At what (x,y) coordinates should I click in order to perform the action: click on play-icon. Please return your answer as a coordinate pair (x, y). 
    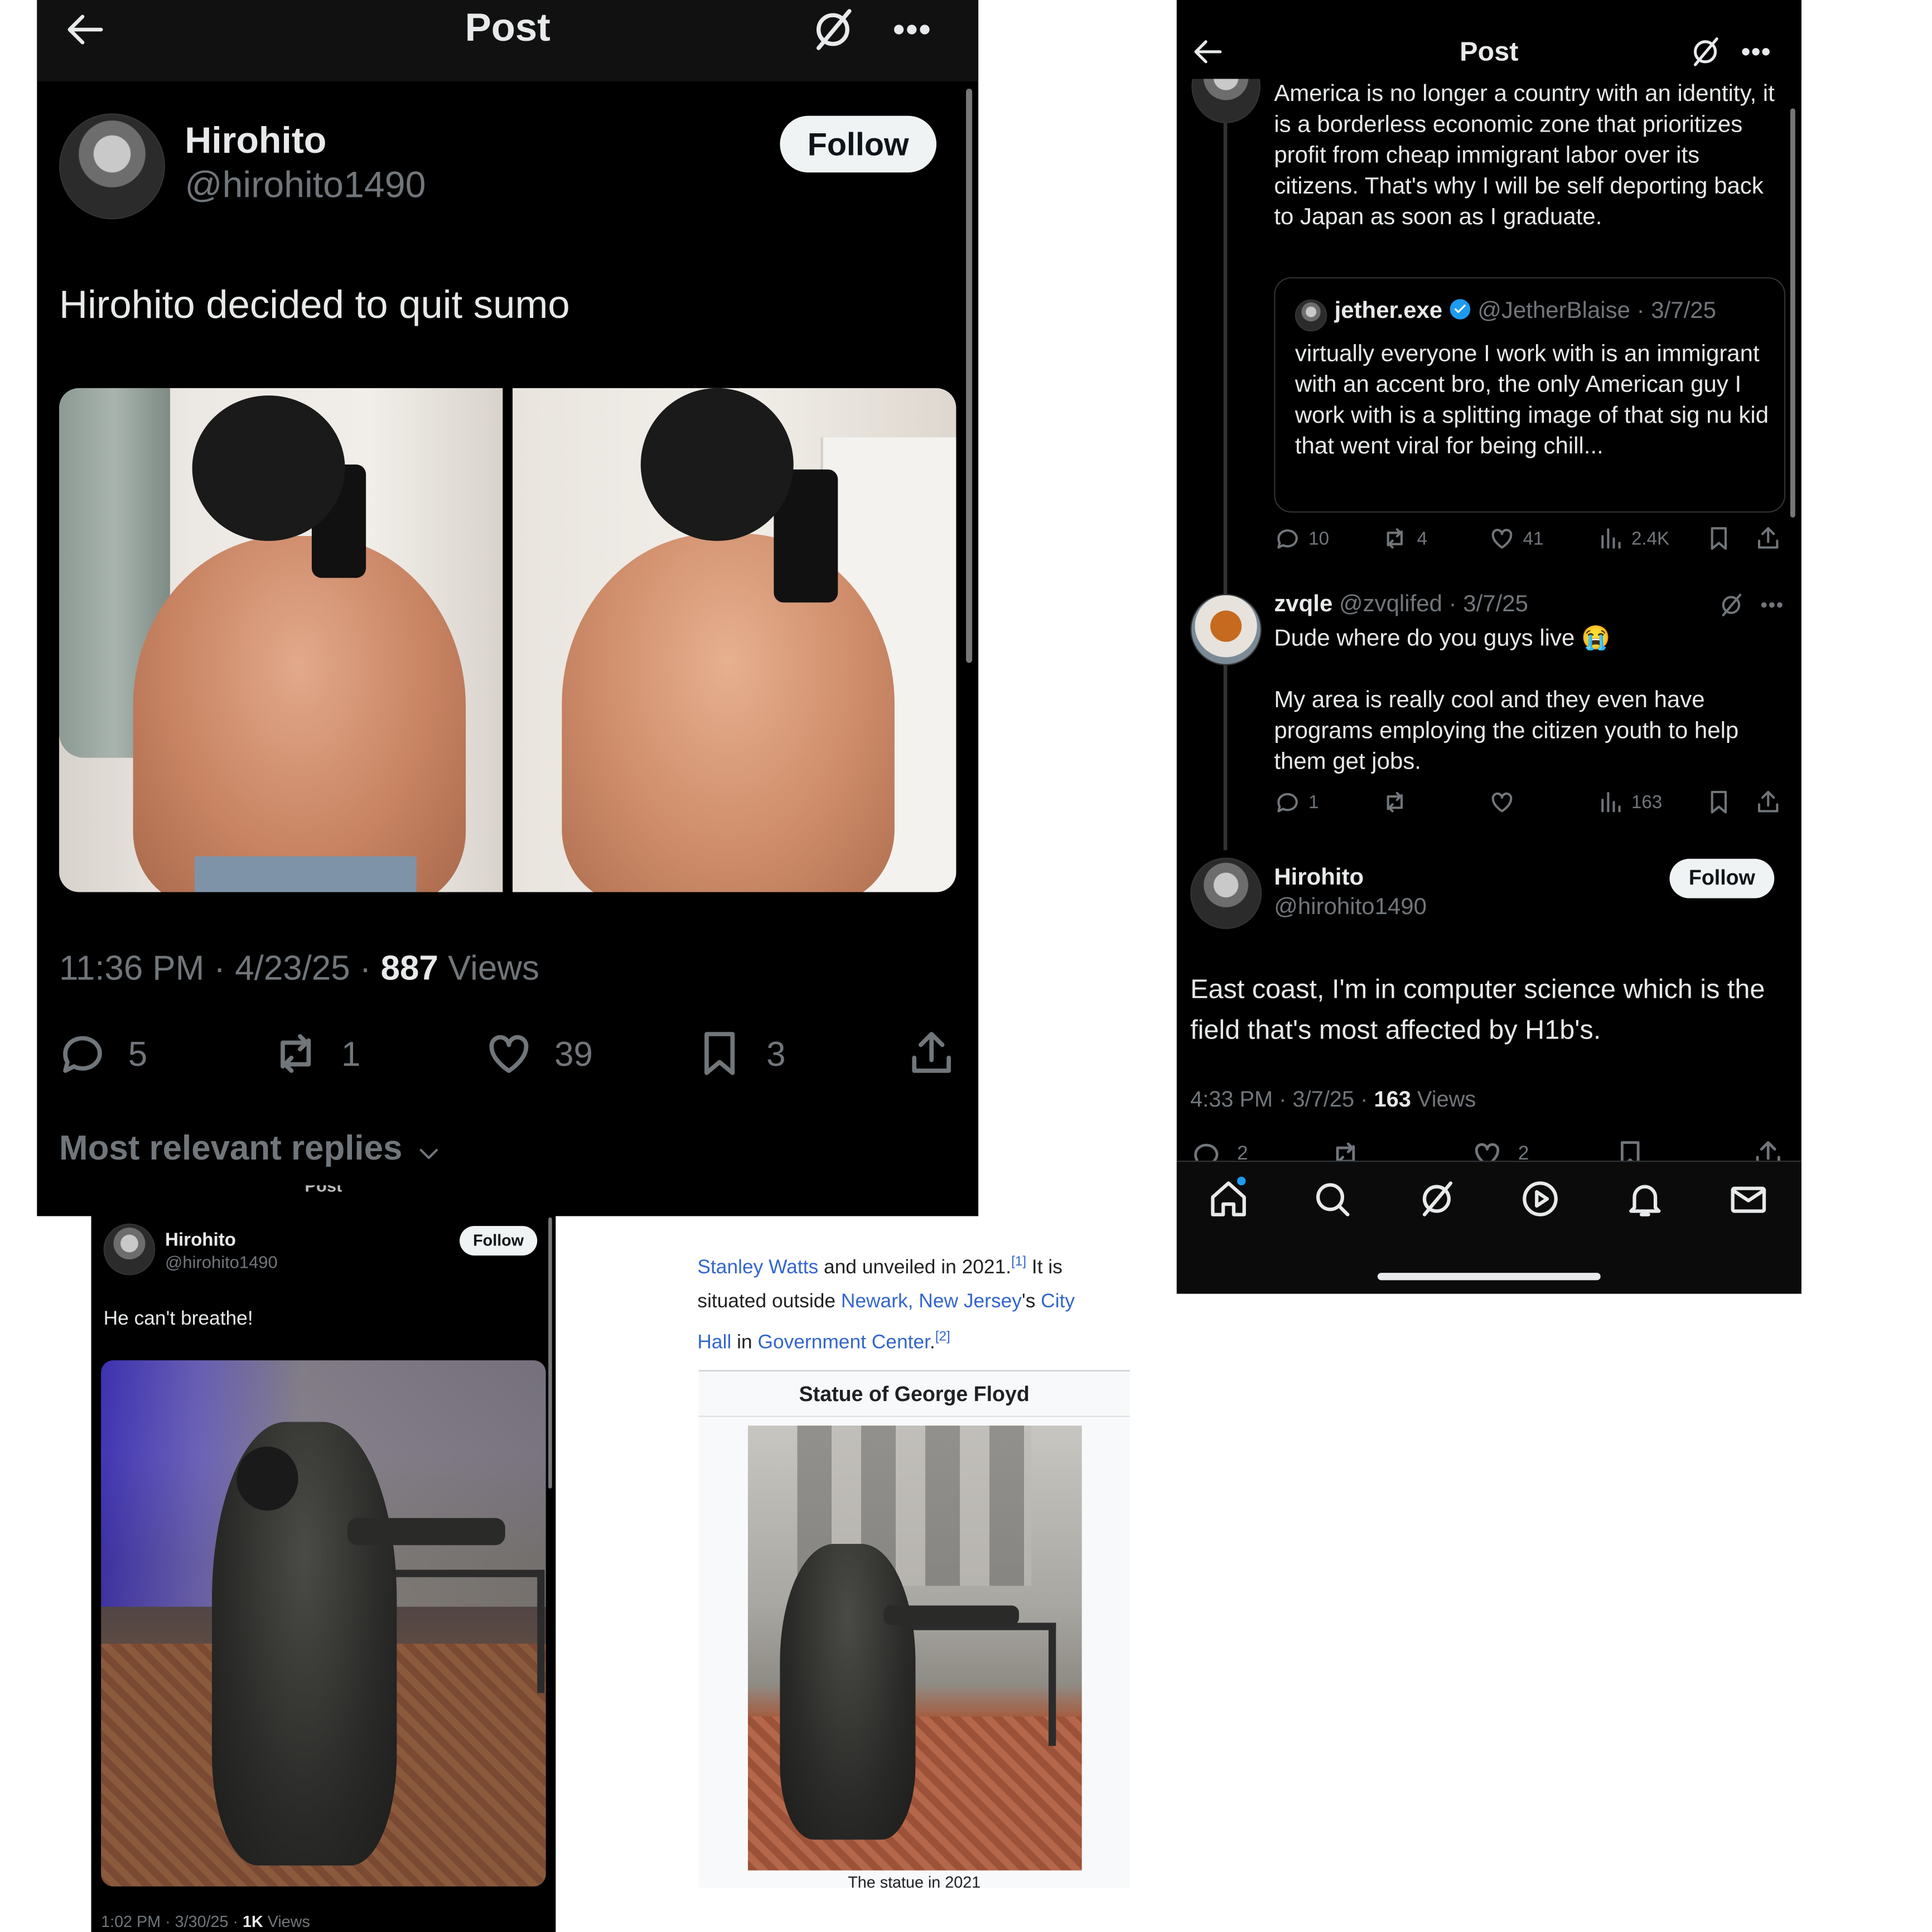
    Looking at the image, I should click on (1540, 1199).